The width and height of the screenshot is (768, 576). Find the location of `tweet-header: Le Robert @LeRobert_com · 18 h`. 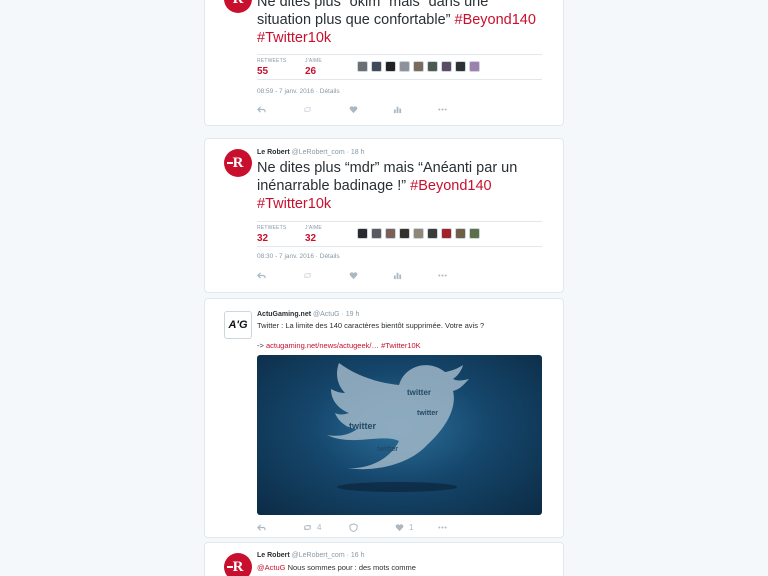

tweet-header: Le Robert @LeRobert_com · 18 h is located at coordinates (311, 152).